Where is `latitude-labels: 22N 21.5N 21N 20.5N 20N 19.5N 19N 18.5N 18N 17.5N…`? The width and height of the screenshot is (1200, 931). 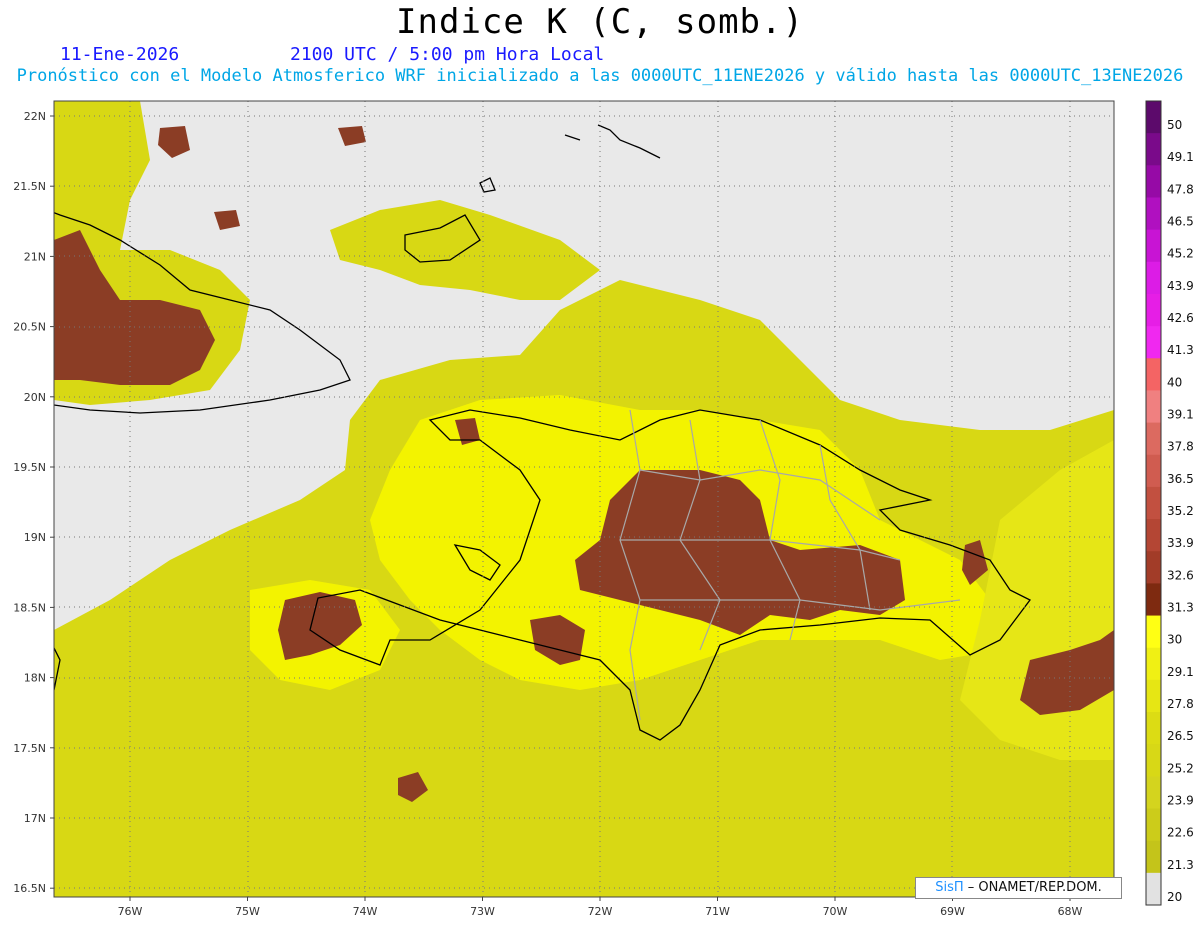
latitude-labels: 22N 21.5N 21N 20.5N 20N 19.5N 19N 18.5N 18N 17.5N… is located at coordinates (33, 502).